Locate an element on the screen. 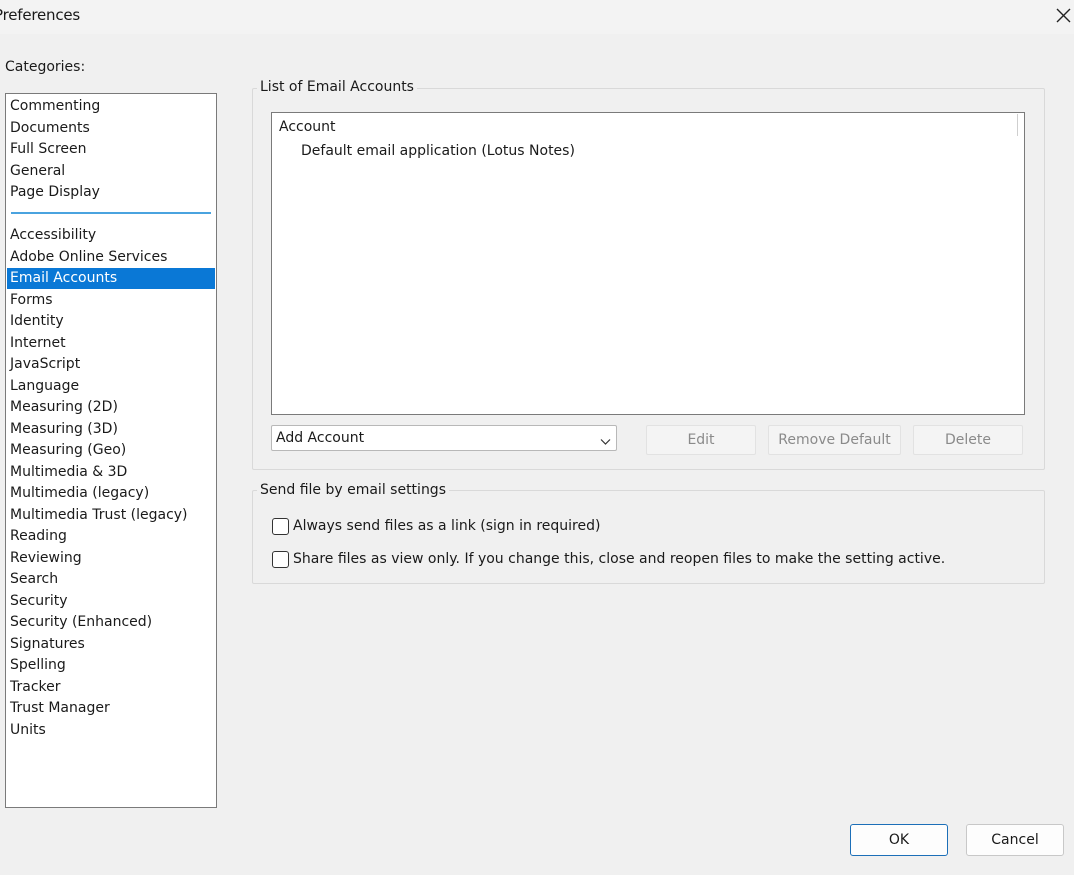  account-row: Default email application (Lotus Notes) is located at coordinates (438, 151).